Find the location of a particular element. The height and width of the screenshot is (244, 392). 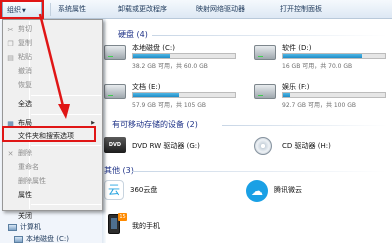

dvd-drive-icon: DVD is located at coordinates (115, 145).